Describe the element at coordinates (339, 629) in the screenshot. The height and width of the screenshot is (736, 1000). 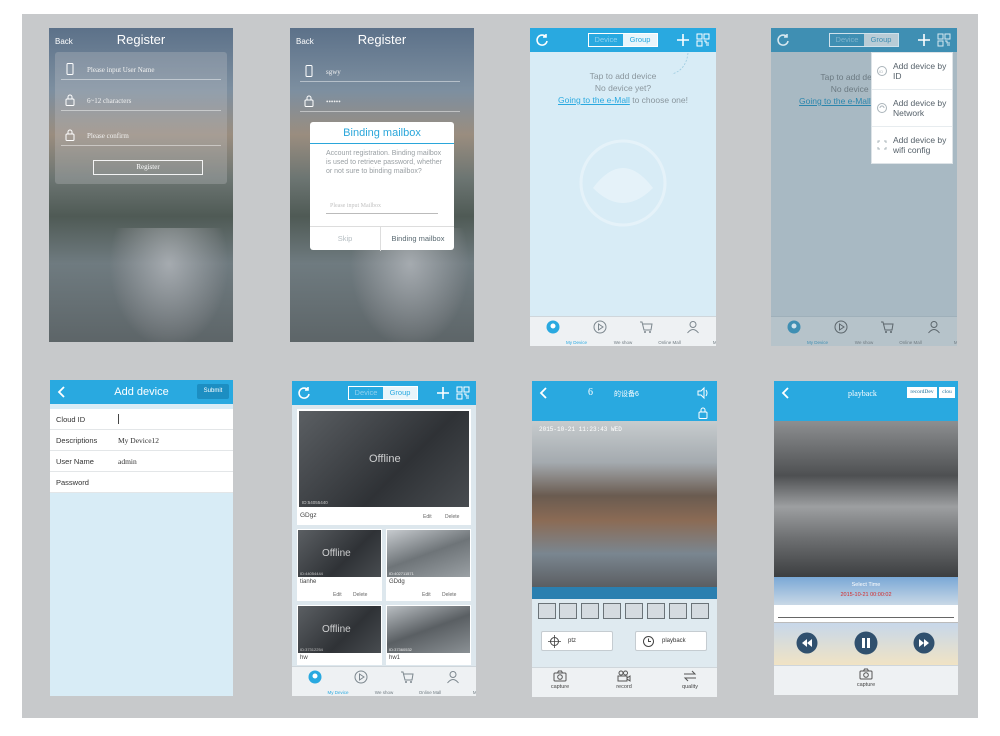
I see `device-thumbnail: Offline ID:37312254` at that location.